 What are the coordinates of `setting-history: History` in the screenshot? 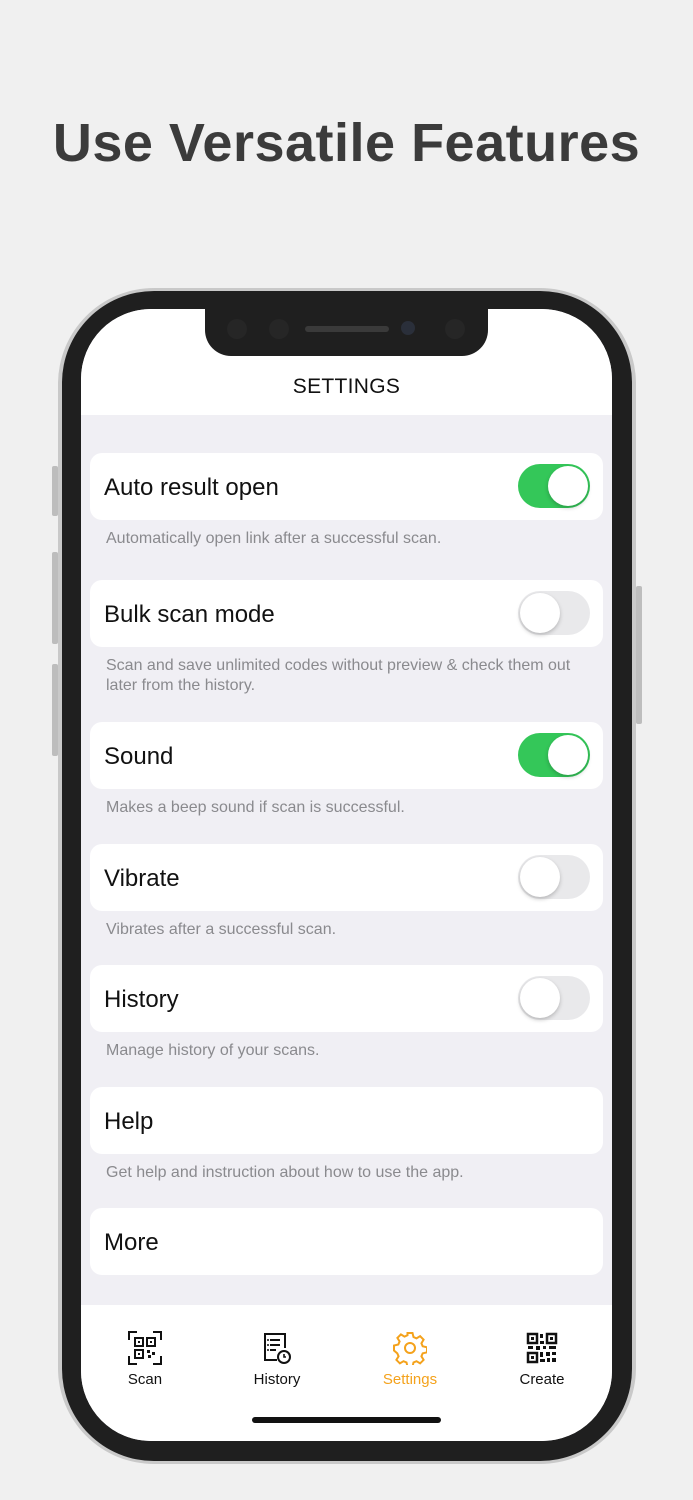 It's located at (346, 998).